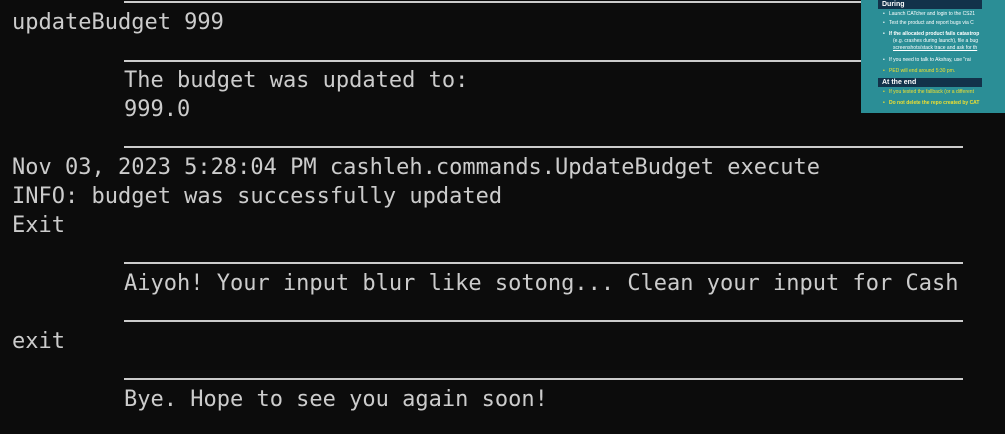  Describe the element at coordinates (929, 14) in the screenshot. I see `thumb-bullet: Launch CATcher and login to the CS21` at that location.